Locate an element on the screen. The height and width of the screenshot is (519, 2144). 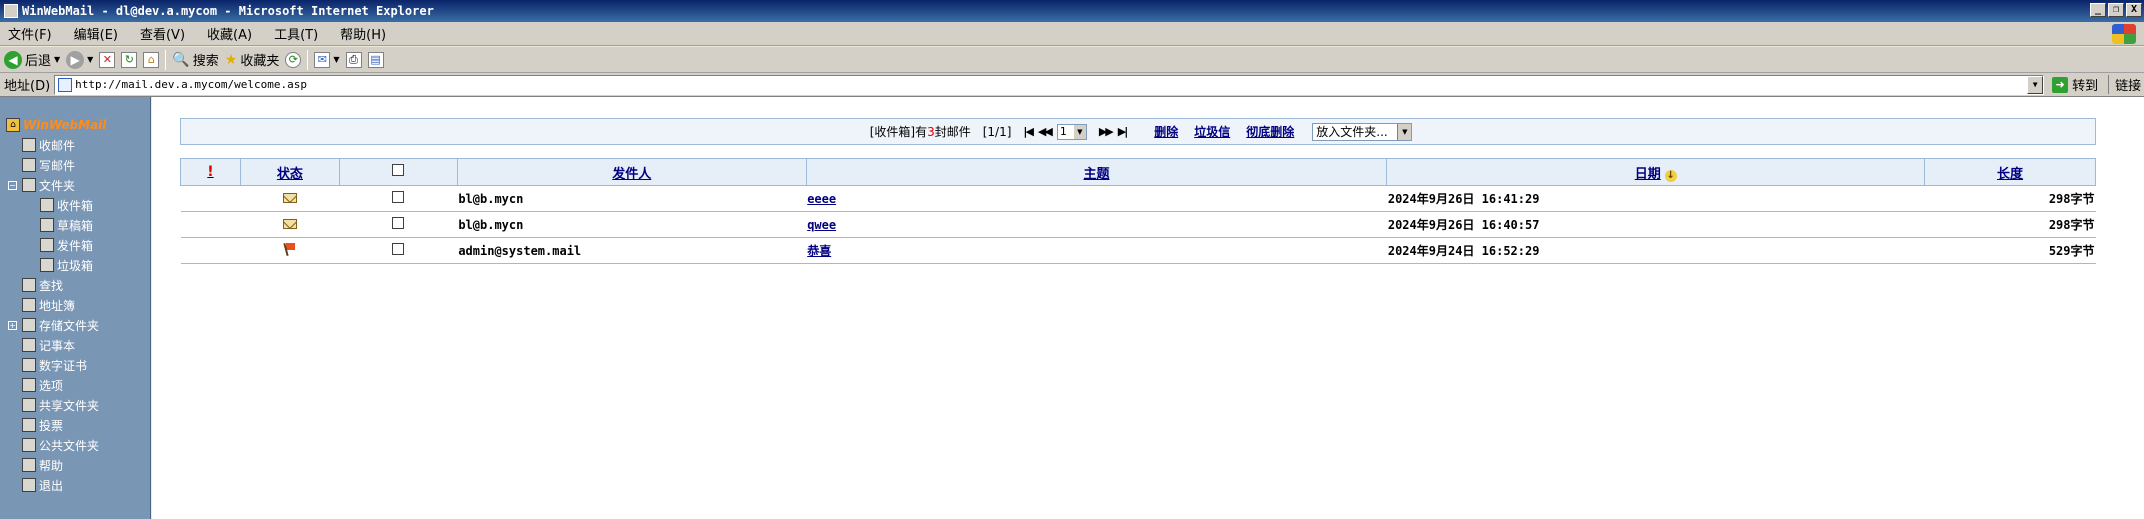
priority-cell is located at coordinates (210, 224).